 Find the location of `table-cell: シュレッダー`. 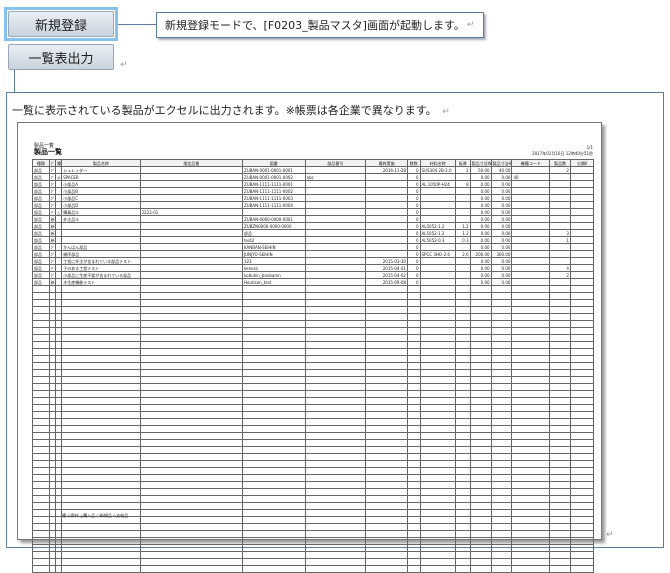

table-cell: シュレッダー is located at coordinates (101, 170).